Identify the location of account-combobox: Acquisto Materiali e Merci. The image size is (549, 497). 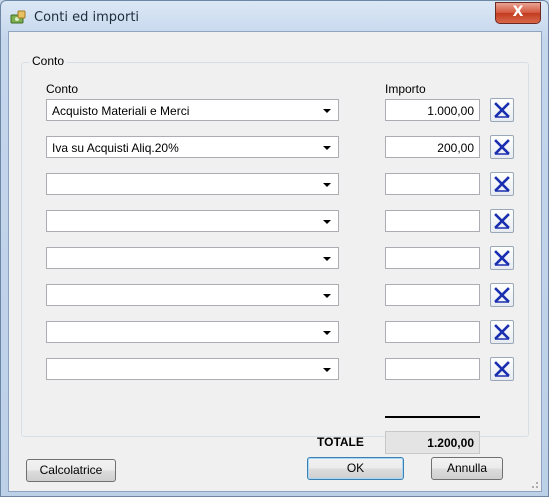
(192, 110).